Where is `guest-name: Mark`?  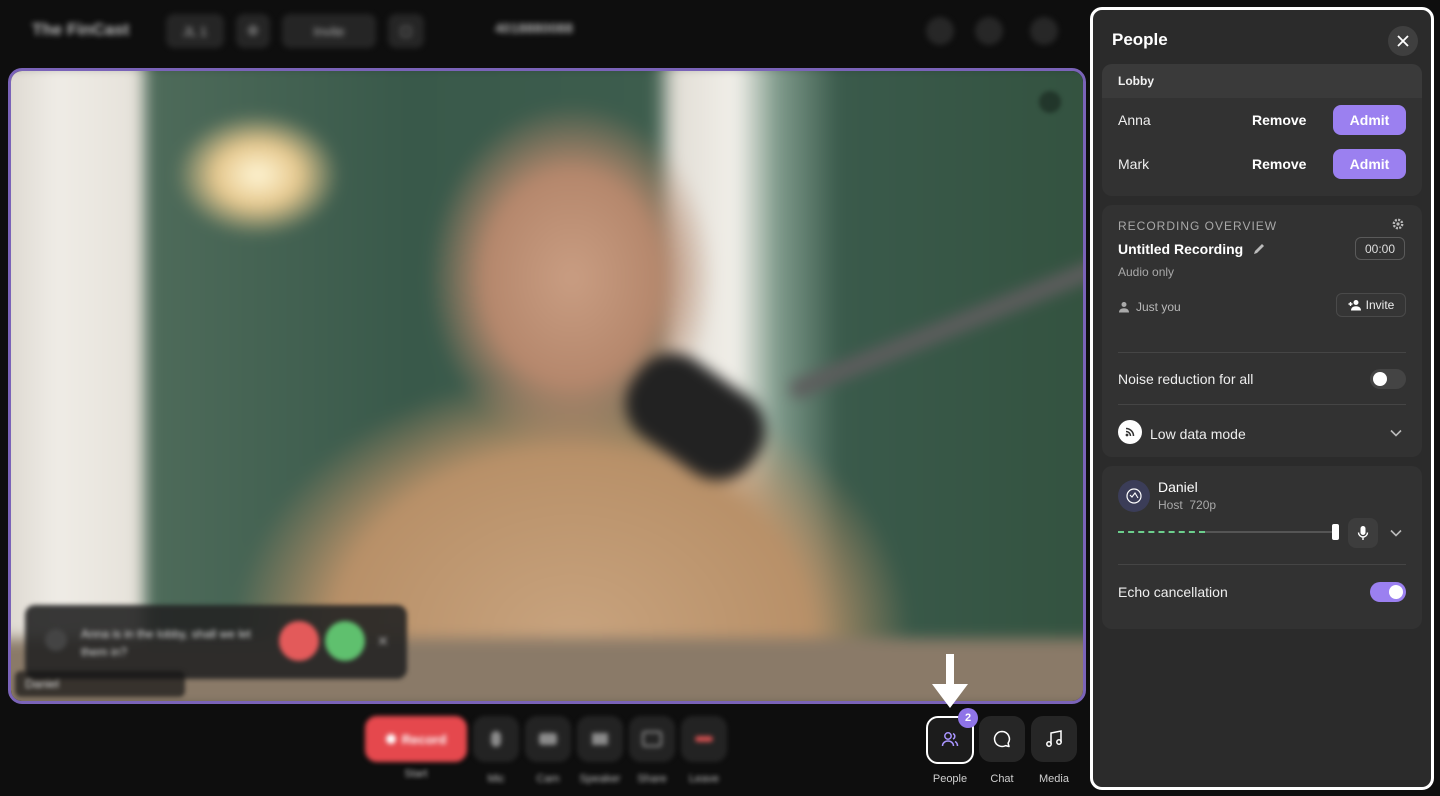
guest-name: Mark is located at coordinates (1134, 164).